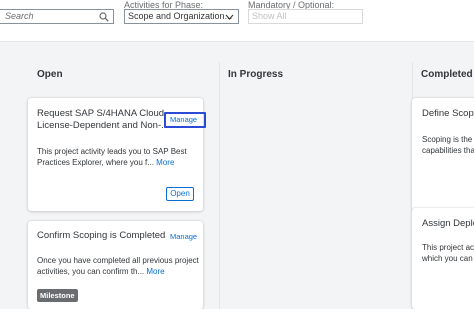  I want to click on column-title-completed: Completed, so click(447, 74).